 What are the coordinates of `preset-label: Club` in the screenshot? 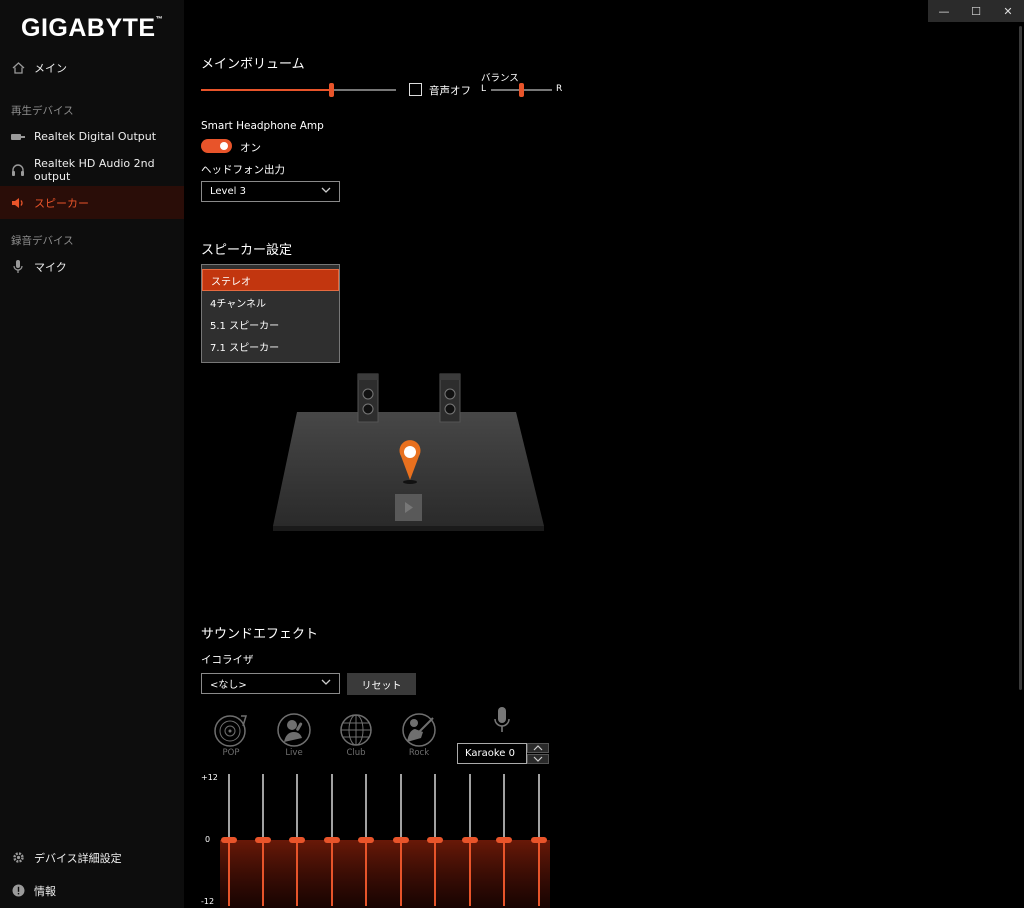 It's located at (356, 753).